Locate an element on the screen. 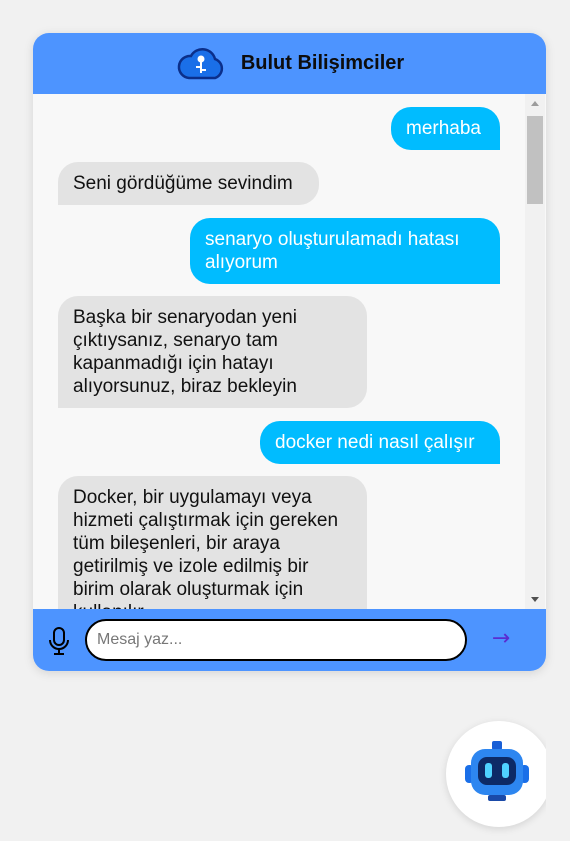 This screenshot has height=841, width=570. user-message: senaryo oluşturulamadı hatası alıyorum is located at coordinates (345, 251).